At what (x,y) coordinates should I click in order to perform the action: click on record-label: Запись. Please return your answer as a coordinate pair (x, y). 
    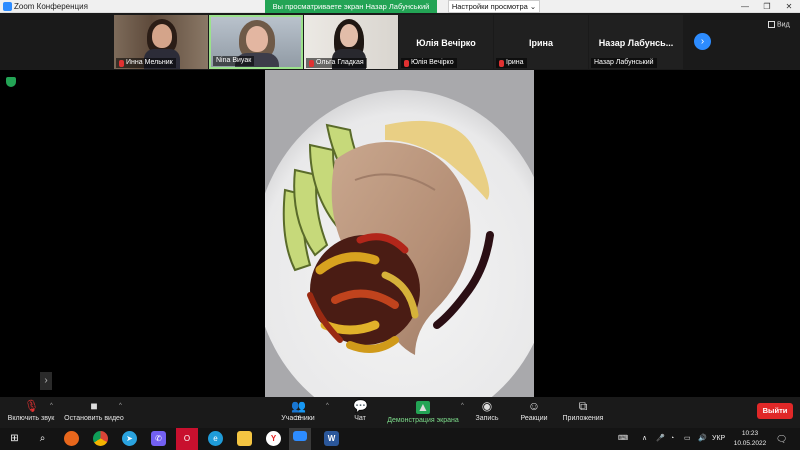
    Looking at the image, I should click on (487, 418).